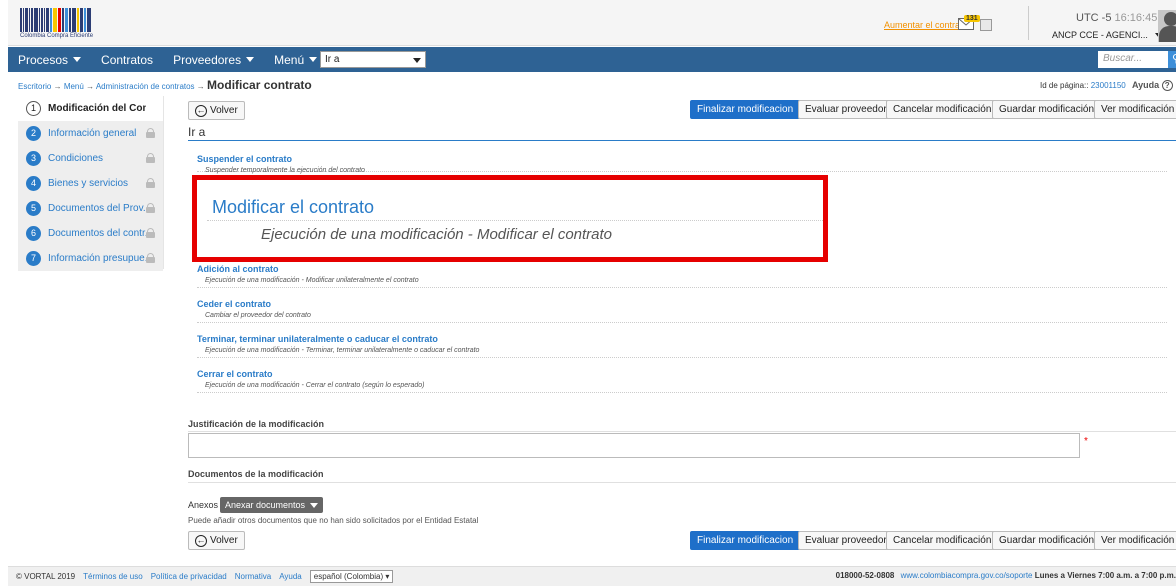 This screenshot has height=586, width=1176. What do you see at coordinates (253, 576) in the screenshot?
I see `footer-normativa-link: Normativa` at bounding box center [253, 576].